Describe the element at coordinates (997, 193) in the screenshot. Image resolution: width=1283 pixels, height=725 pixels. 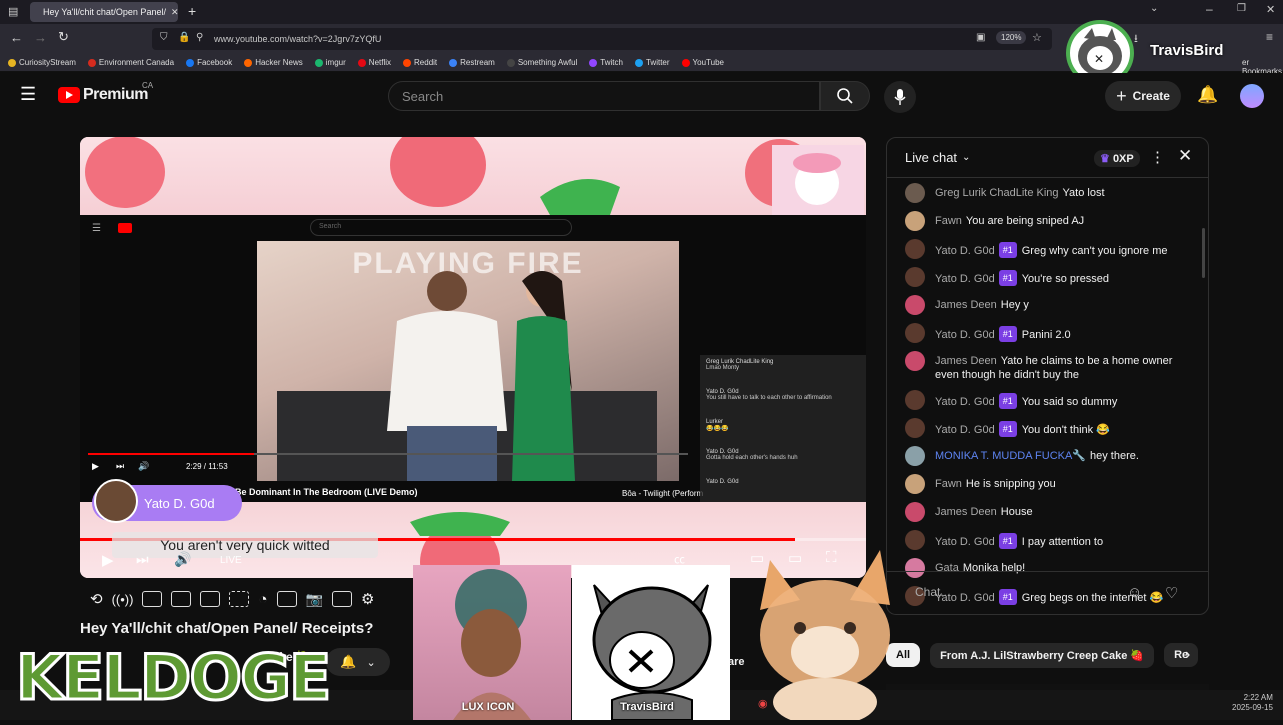
I see `chat-author-name: Greg Lurik ChadLite King` at that location.